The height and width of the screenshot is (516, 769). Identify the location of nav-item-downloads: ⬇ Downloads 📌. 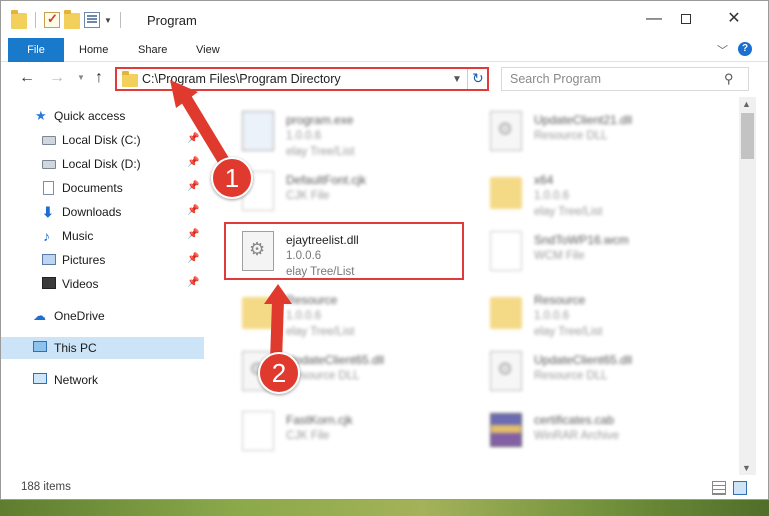
(102, 212).